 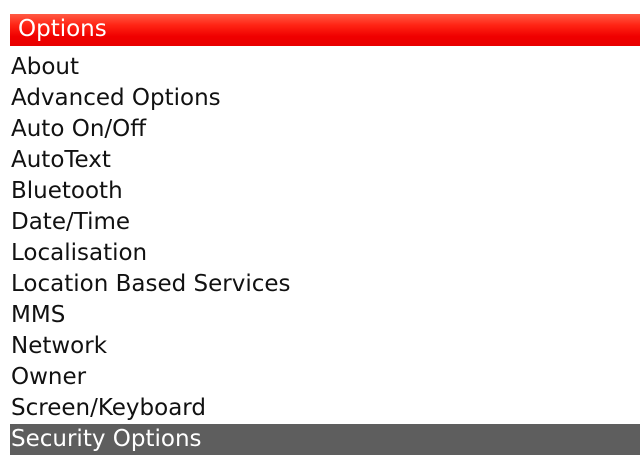 What do you see at coordinates (325, 191) in the screenshot?
I see `menu-item-bluetooth: Bluetooth` at bounding box center [325, 191].